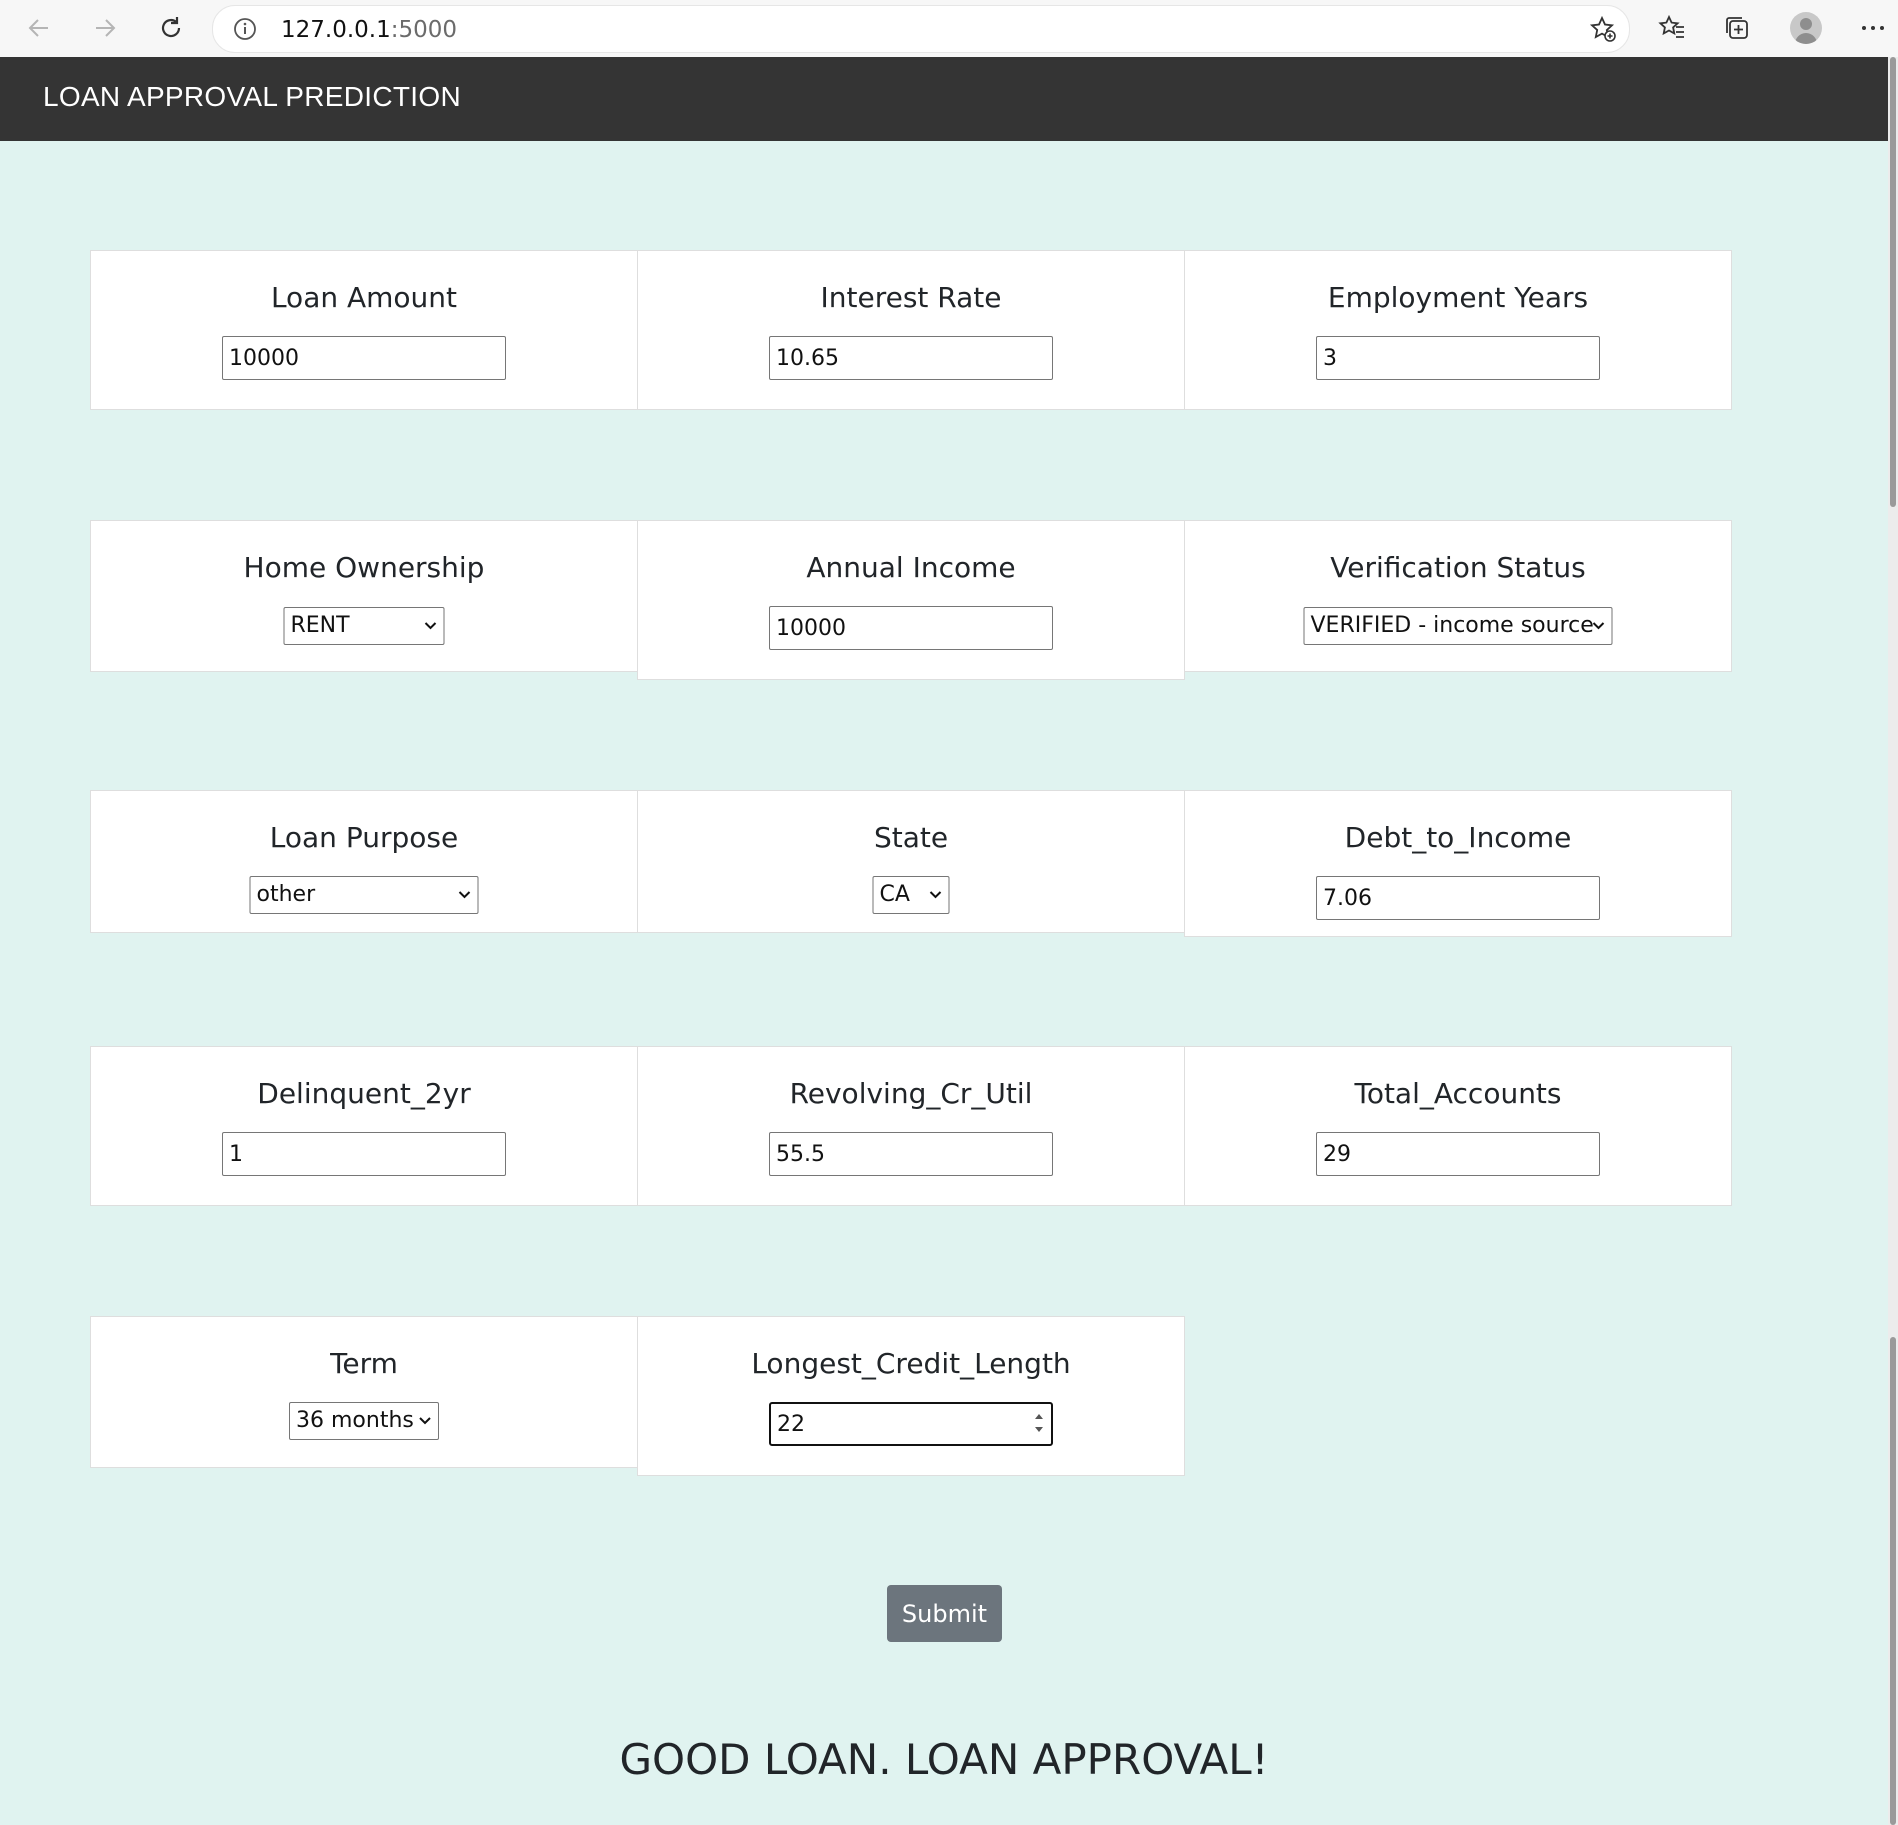  Describe the element at coordinates (911, 628) in the screenshot. I see `annual-income-input` at that location.